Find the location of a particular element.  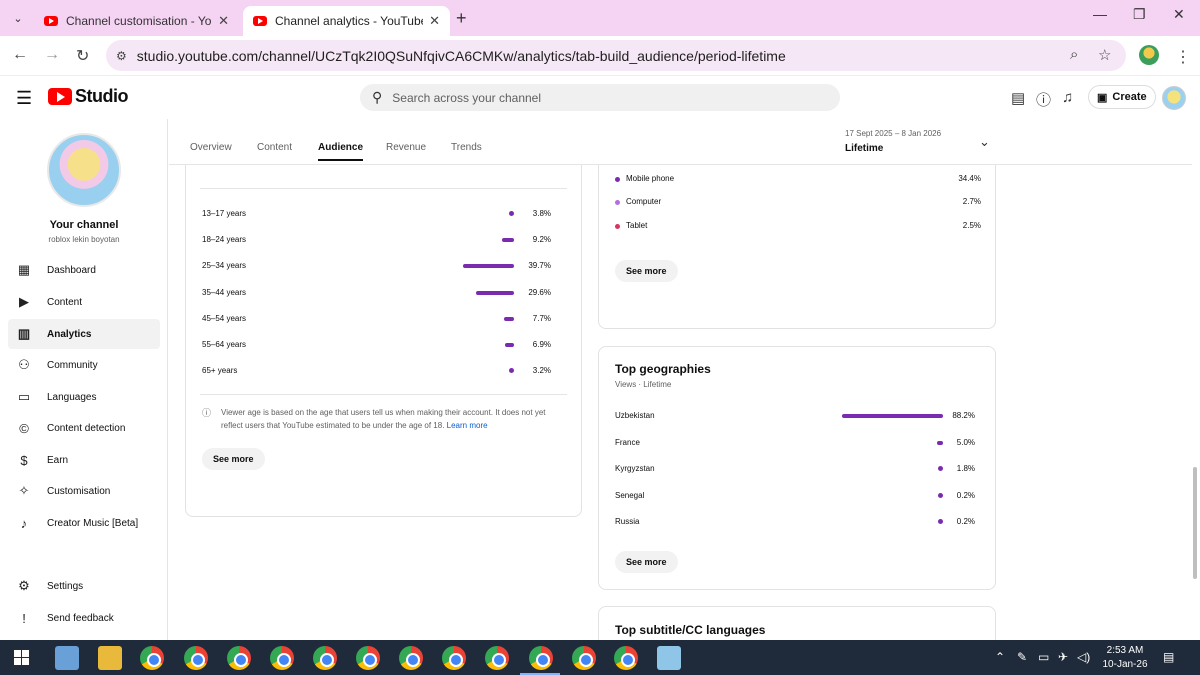

row-value: 2.7% is located at coordinates (971, 202).